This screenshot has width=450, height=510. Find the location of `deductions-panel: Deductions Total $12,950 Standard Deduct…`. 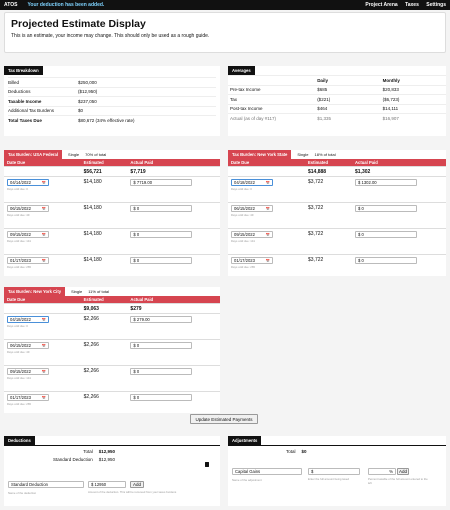

deductions-panel: Deductions Total $12,950 Standard Deduct… is located at coordinates (112, 471).